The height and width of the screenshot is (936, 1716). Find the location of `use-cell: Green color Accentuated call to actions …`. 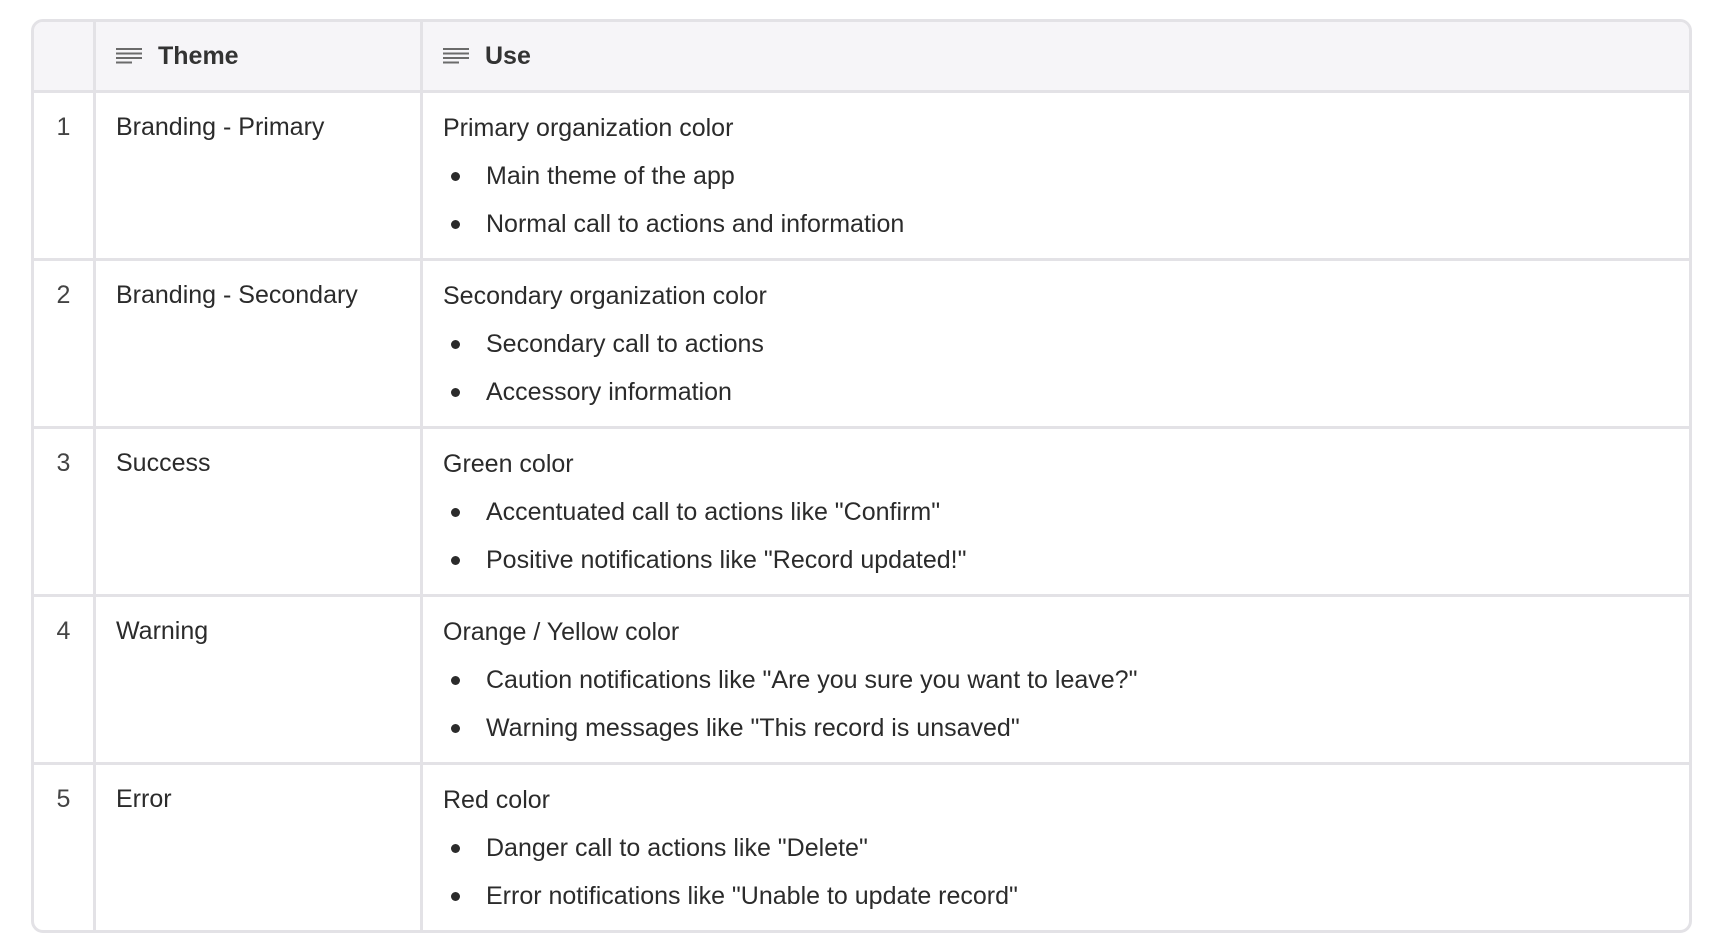

use-cell: Green color Accentuated call to actions … is located at coordinates (1054, 511).